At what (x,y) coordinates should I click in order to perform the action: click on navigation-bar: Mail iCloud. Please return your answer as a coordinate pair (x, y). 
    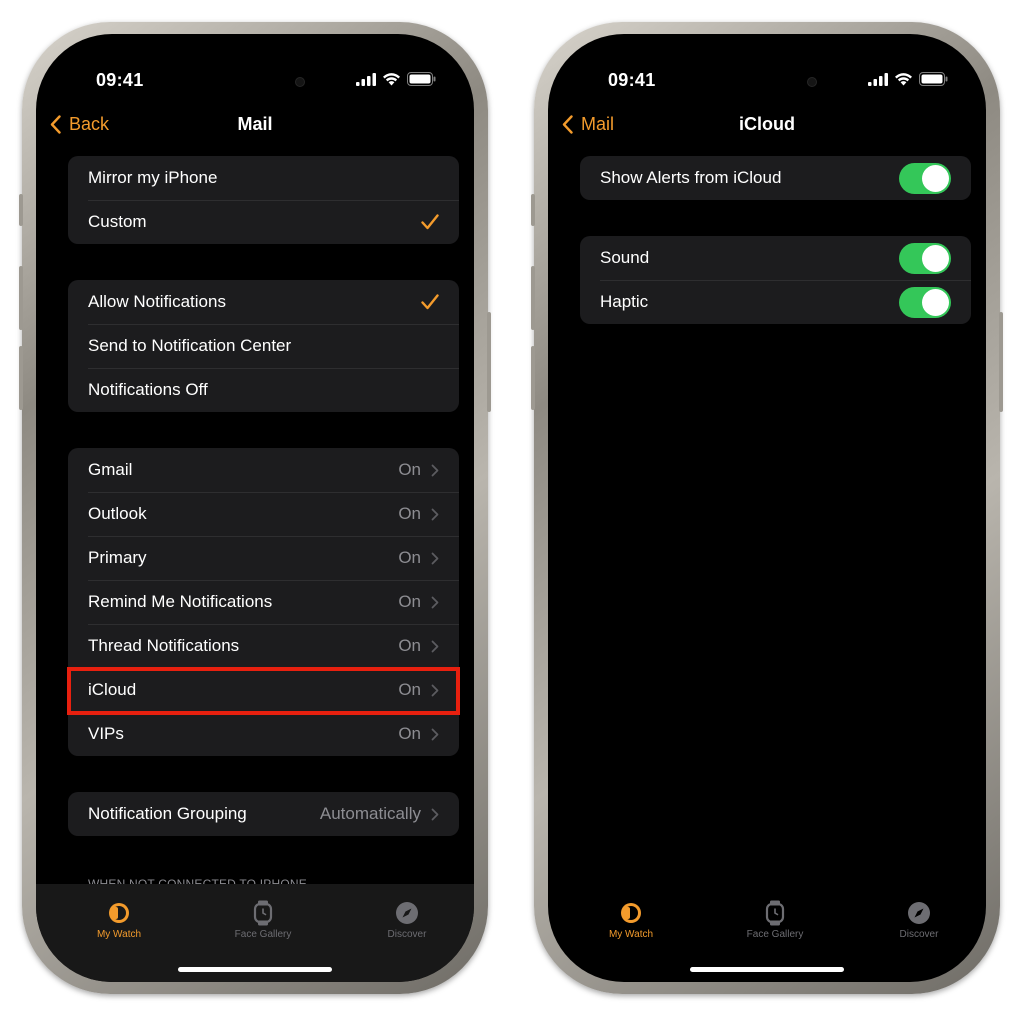
    Looking at the image, I should click on (767, 124).